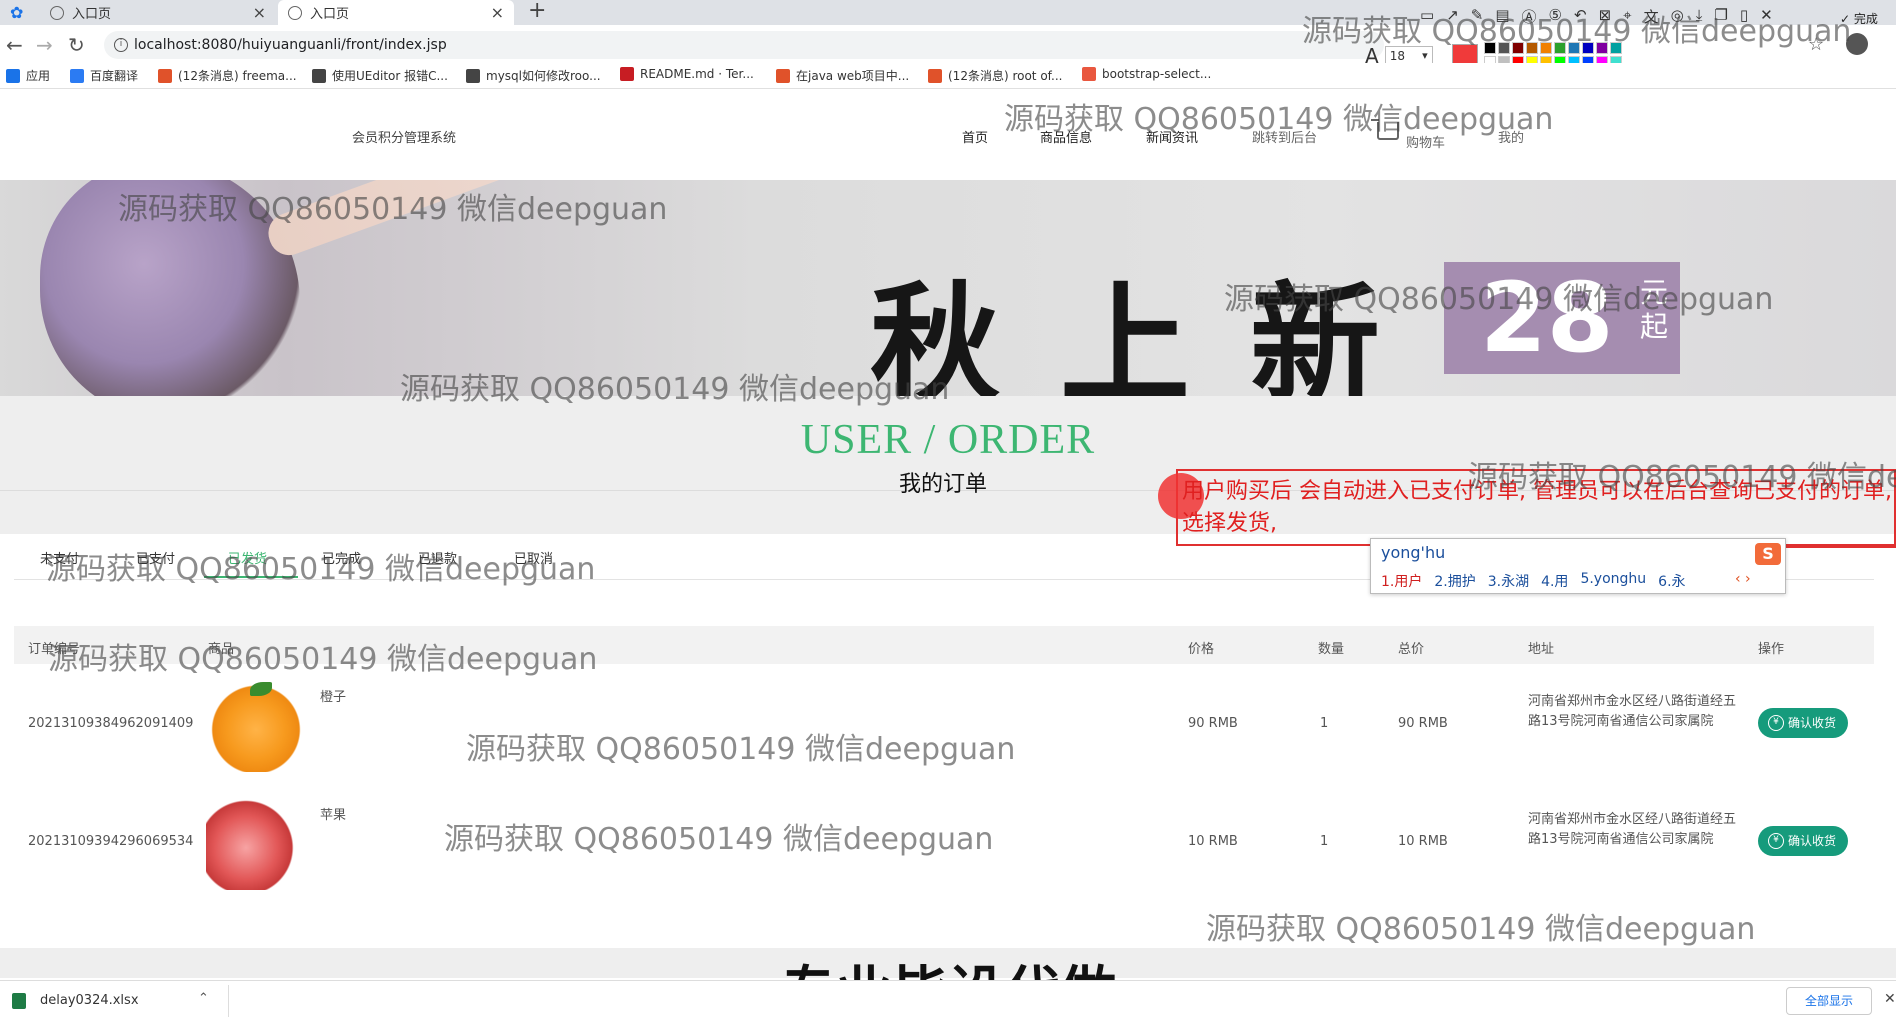 This screenshot has width=1896, height=1029. Describe the element at coordinates (14, 45) in the screenshot. I see `back-icon: ←` at that location.